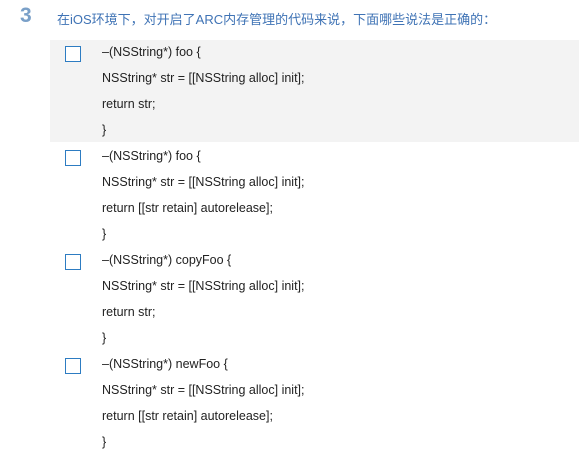  I want to click on question-number: 3, so click(26, 15).